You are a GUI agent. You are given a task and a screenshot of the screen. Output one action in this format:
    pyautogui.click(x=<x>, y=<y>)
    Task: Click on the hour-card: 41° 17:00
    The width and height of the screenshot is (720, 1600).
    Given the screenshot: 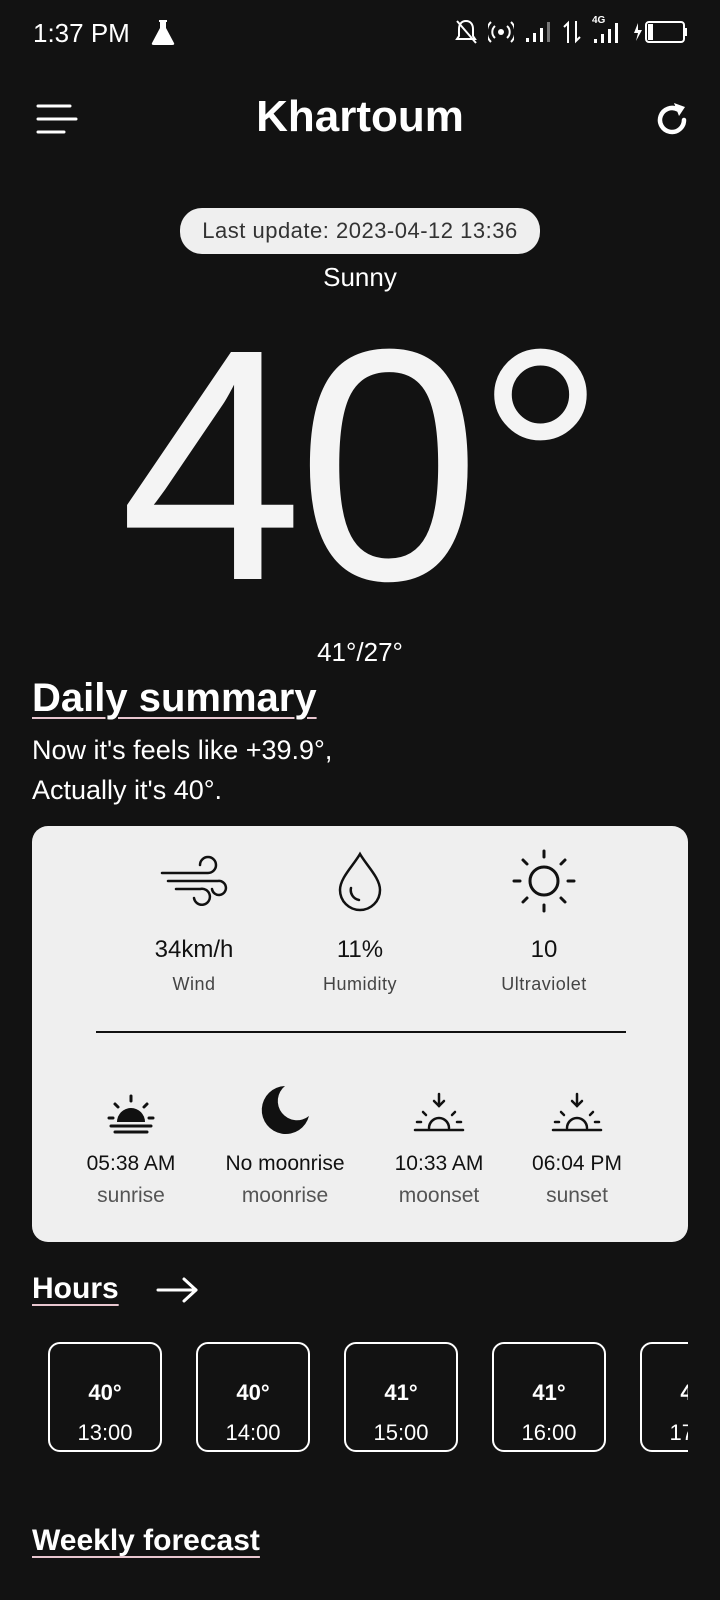 What is the action you would take?
    pyautogui.click(x=664, y=1397)
    